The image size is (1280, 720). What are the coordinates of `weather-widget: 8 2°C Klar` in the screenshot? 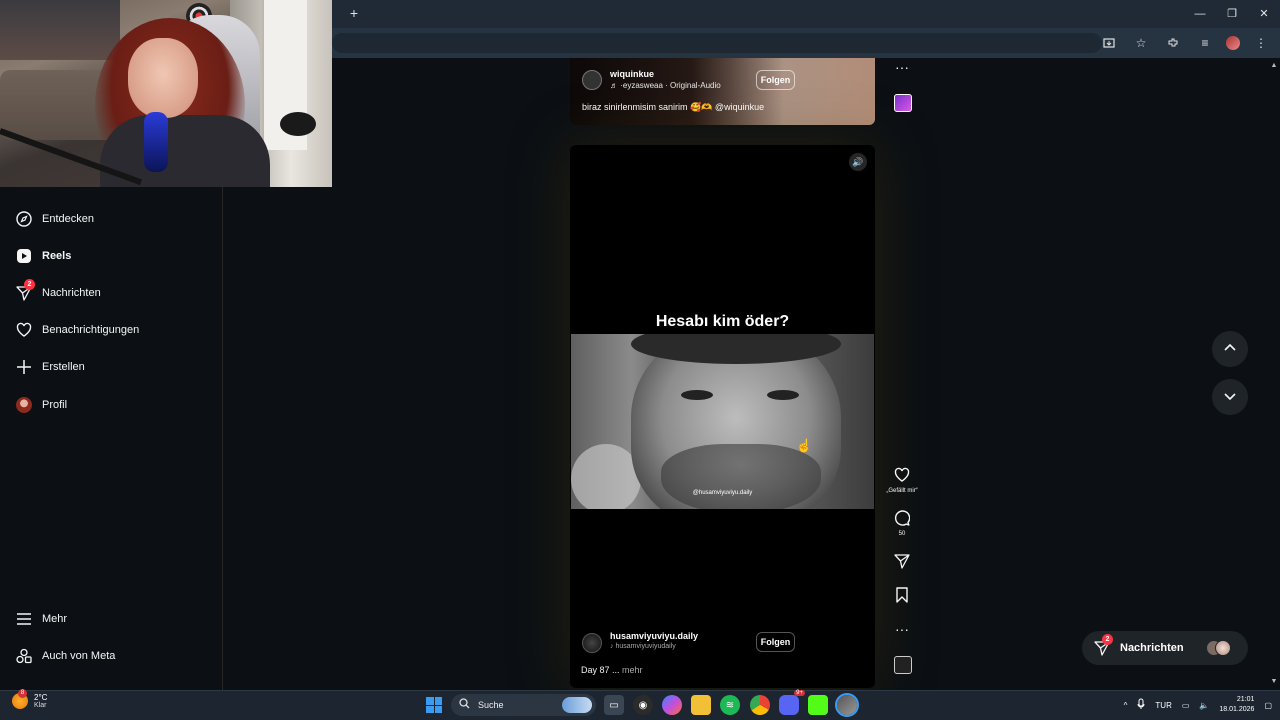 It's located at (30, 699).